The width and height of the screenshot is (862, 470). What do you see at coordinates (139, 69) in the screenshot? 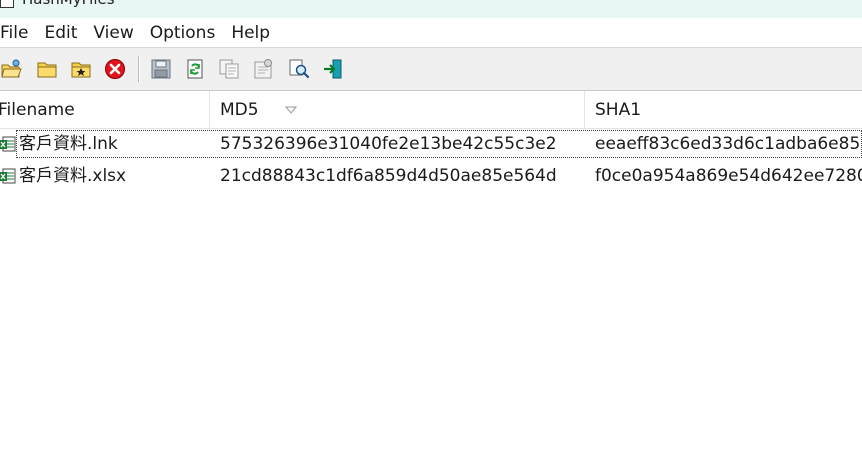
I see `toolbar-separator` at bounding box center [139, 69].